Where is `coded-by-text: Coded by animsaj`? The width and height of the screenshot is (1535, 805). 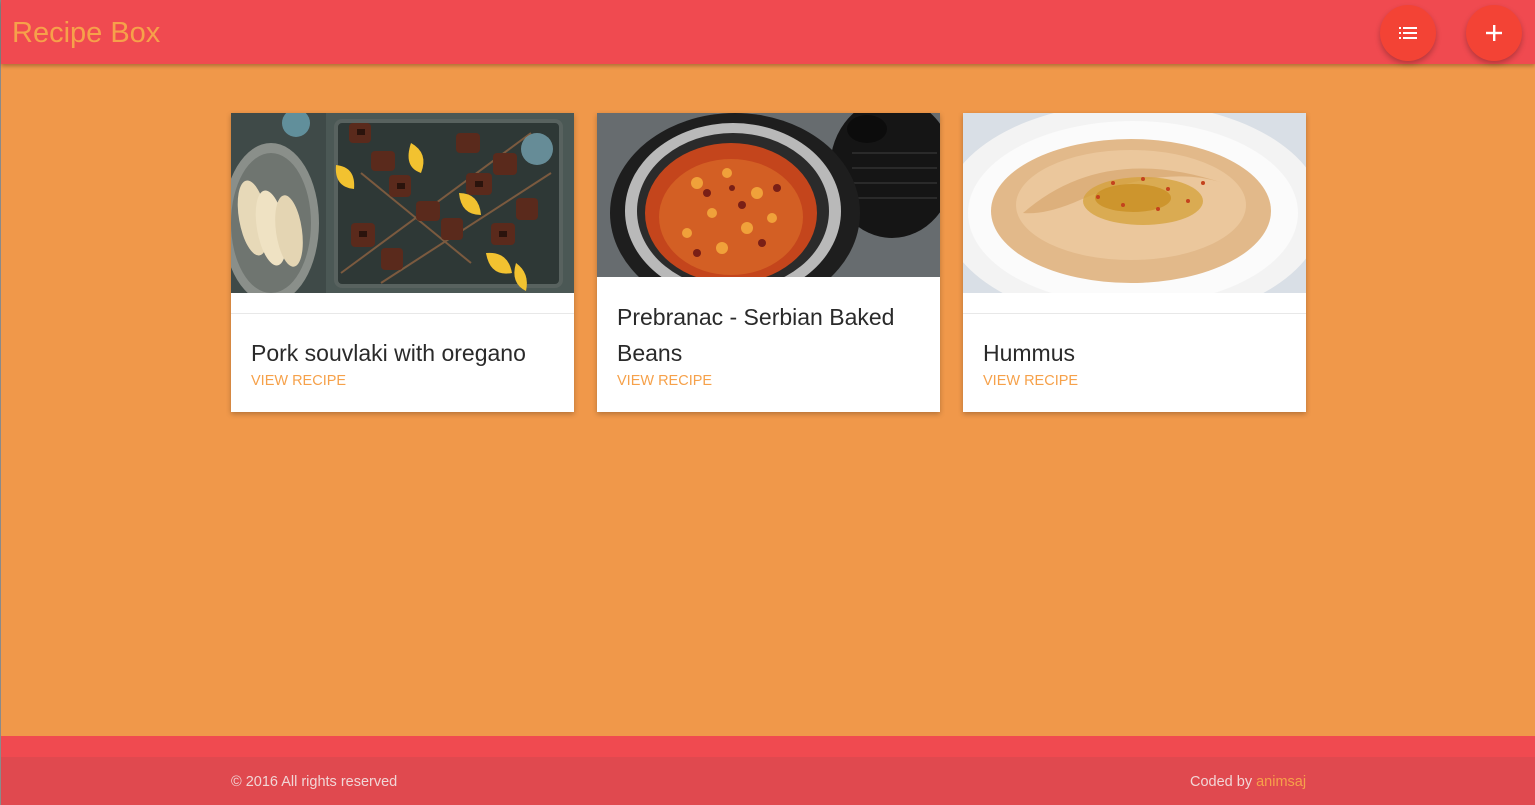 coded-by-text: Coded by animsaj is located at coordinates (1248, 782).